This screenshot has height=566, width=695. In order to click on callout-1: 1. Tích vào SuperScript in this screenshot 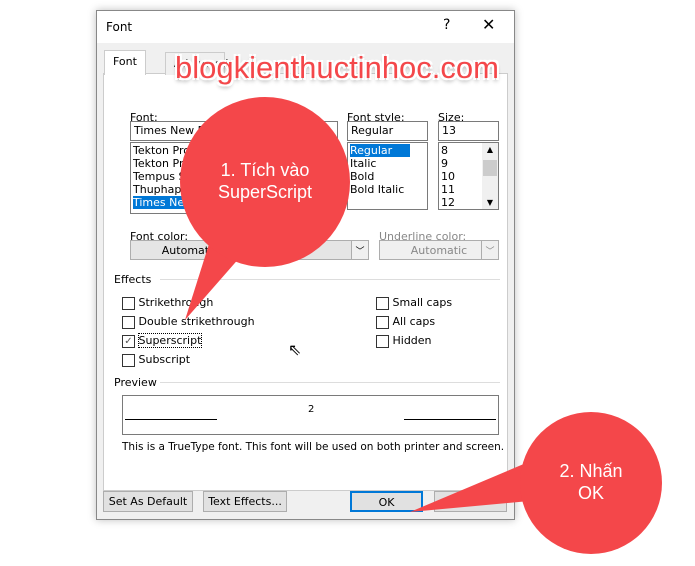, I will do `click(265, 182)`.